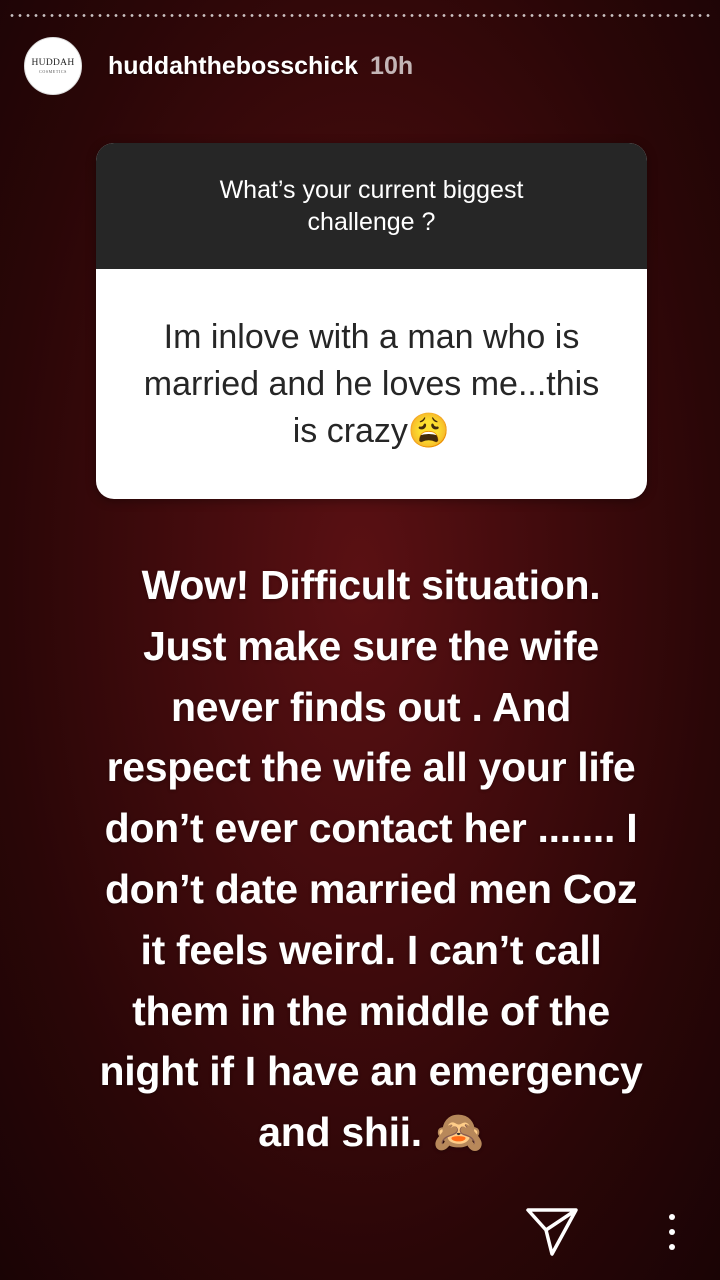 The width and height of the screenshot is (720, 1280). I want to click on avatar: HUDDAH COSMETICS, so click(53, 66).